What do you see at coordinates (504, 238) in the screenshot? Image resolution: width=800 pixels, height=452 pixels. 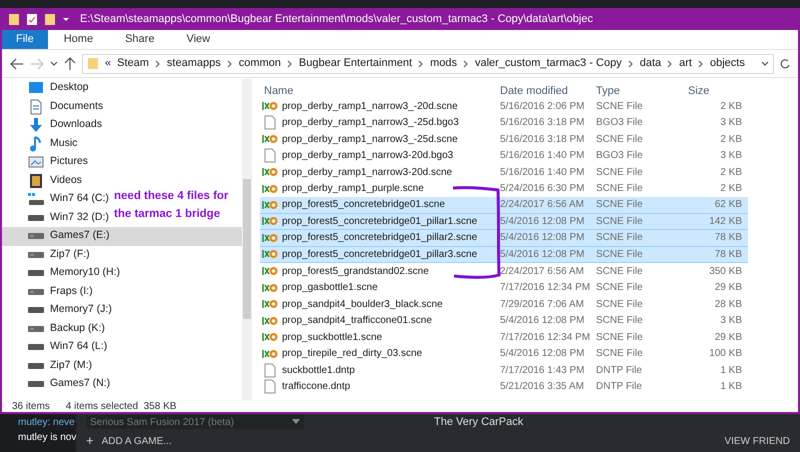 I see `file-row: prop_forest5_concretebridge01_pillar2.scne 5/4/2016 12:08 PM SCNE File 78 KB` at bounding box center [504, 238].